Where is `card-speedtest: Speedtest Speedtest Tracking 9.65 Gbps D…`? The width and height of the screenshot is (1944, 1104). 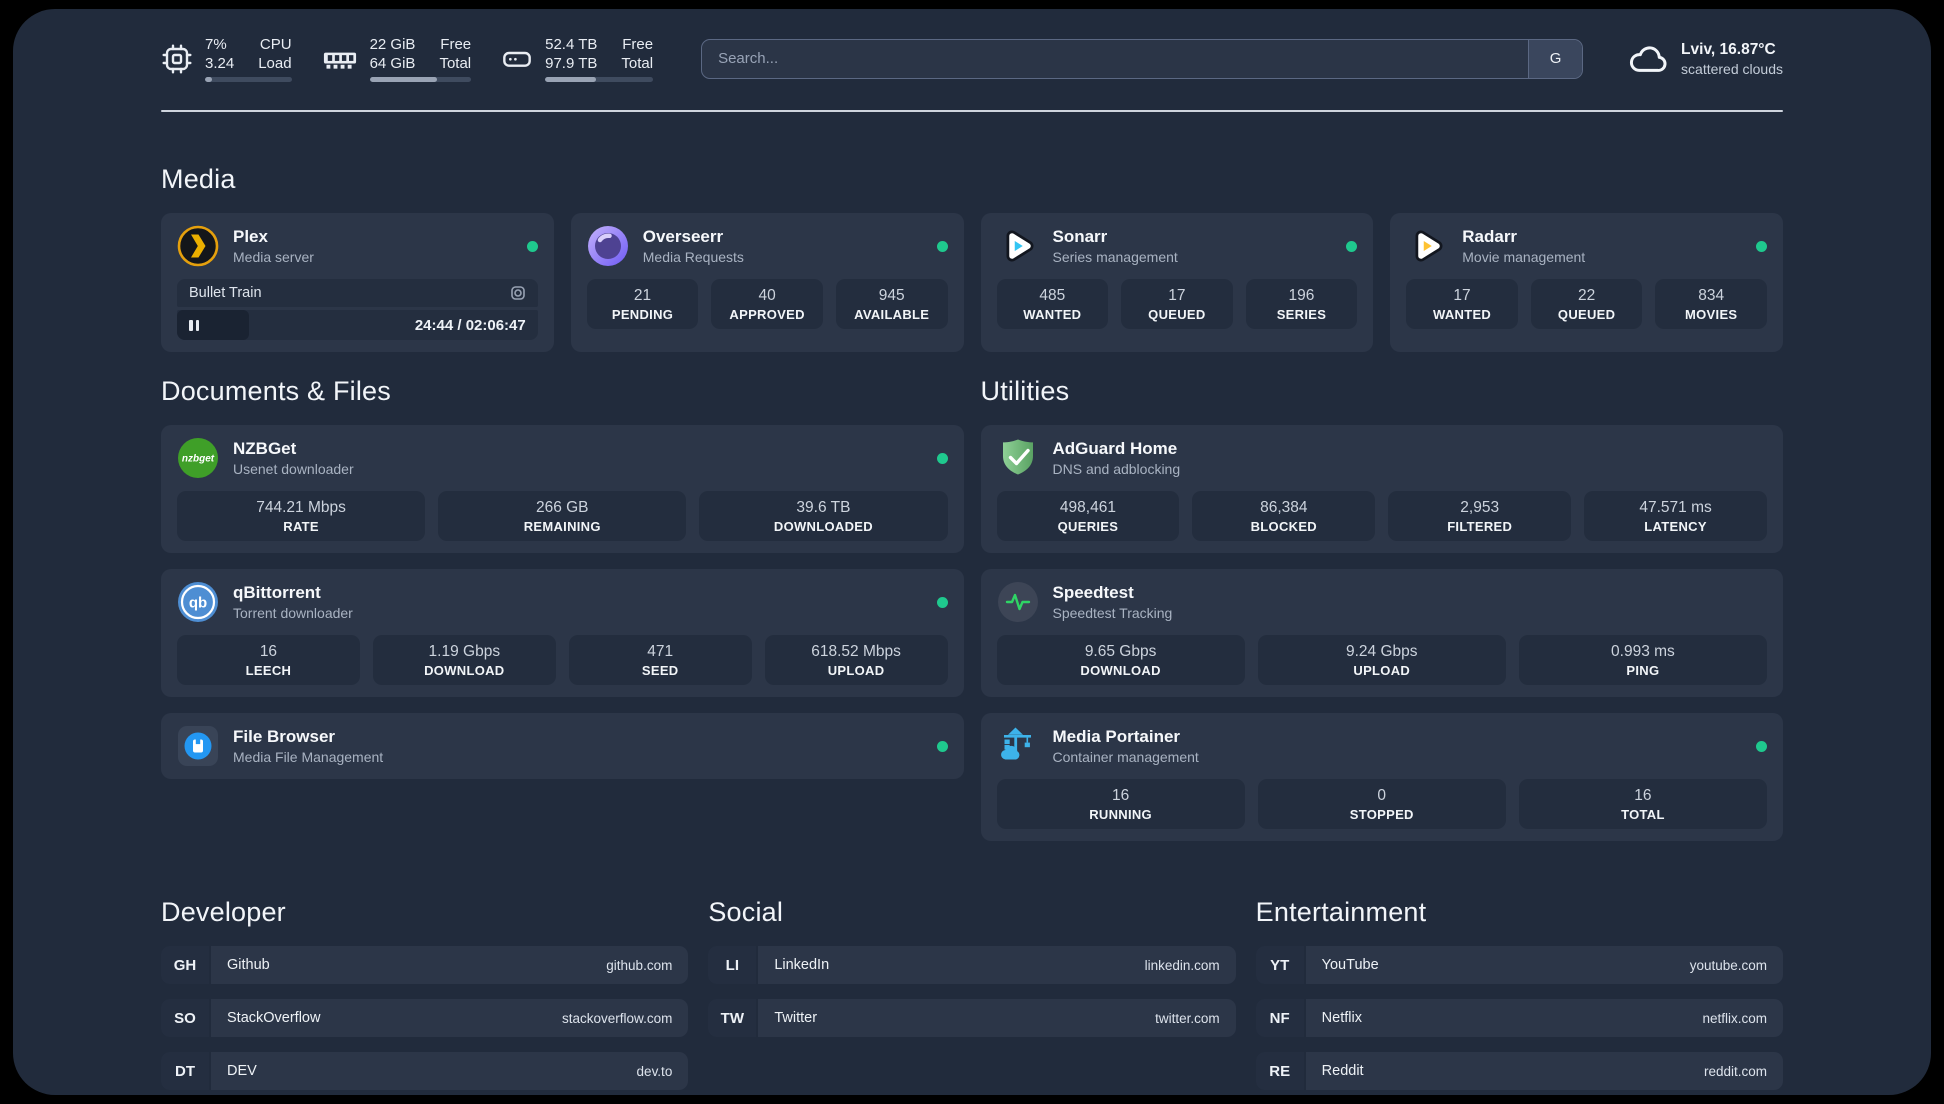 card-speedtest: Speedtest Speedtest Tracking 9.65 Gbps D… is located at coordinates (1381, 633).